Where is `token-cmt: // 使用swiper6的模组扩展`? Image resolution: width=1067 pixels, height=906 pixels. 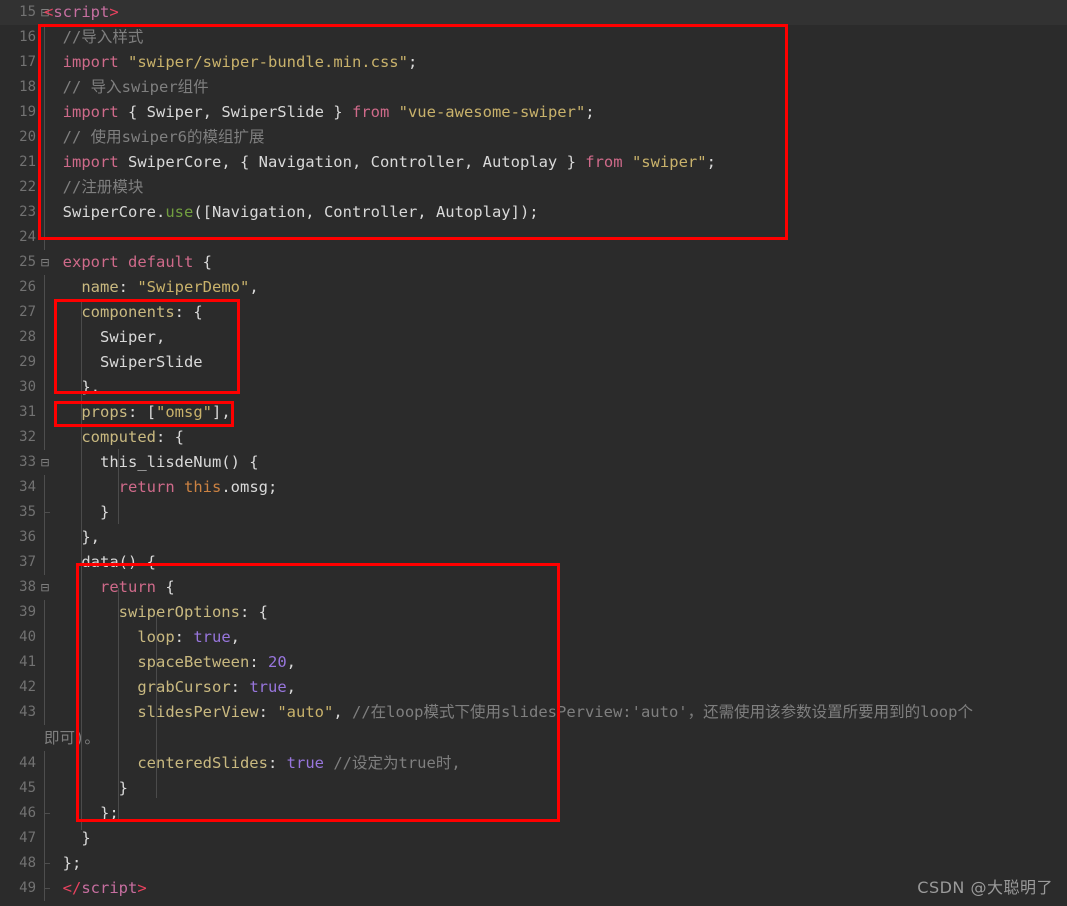
token-cmt: // 使用swiper6的模组扩展 is located at coordinates (154, 137).